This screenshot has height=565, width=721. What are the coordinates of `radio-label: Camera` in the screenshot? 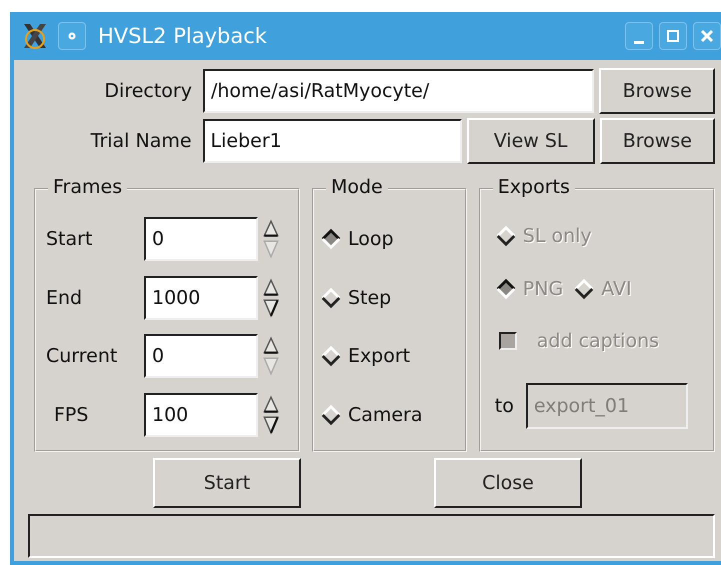 It's located at (385, 415).